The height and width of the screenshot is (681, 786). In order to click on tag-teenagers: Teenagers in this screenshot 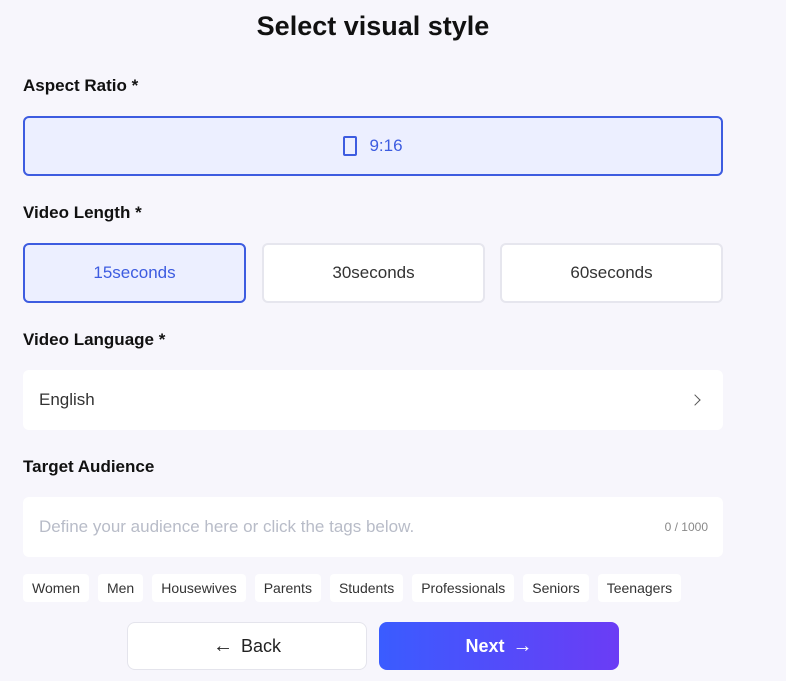, I will do `click(639, 588)`.